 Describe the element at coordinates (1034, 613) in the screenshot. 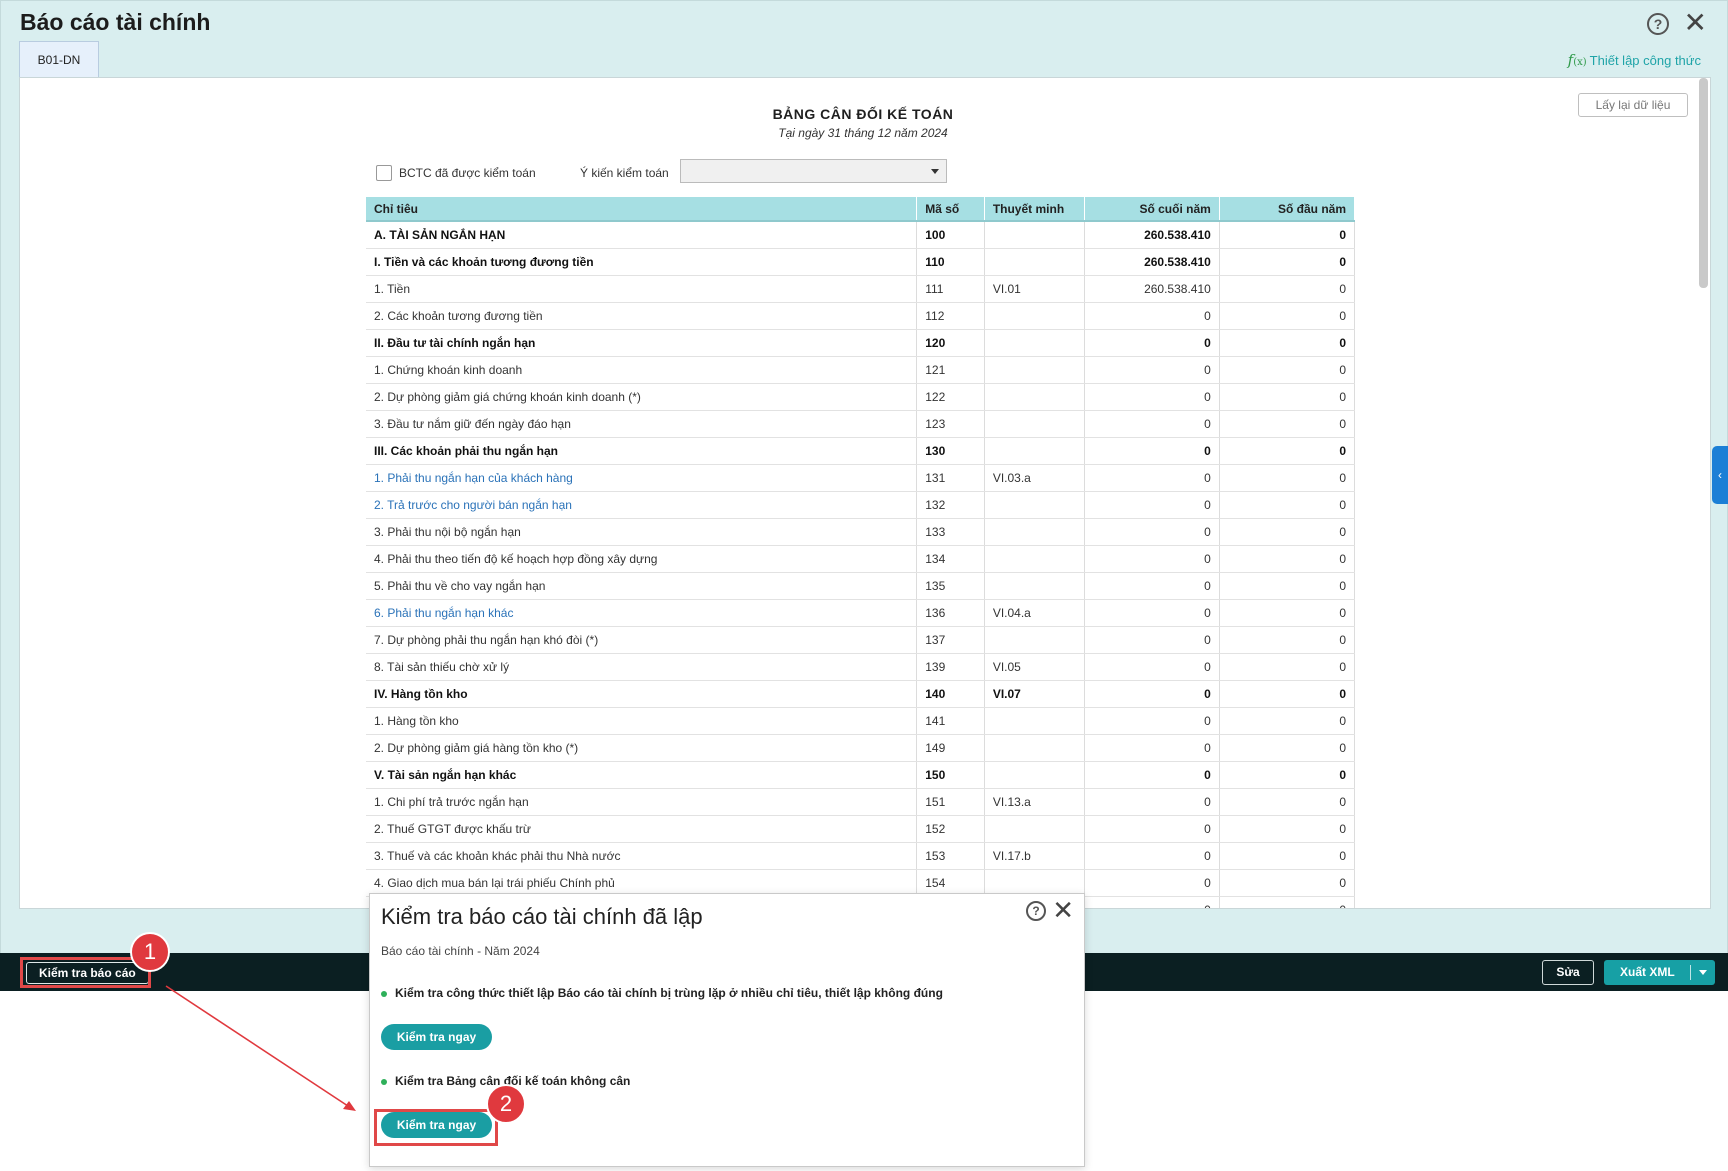

I see `note-cell: VI.04.a` at that location.